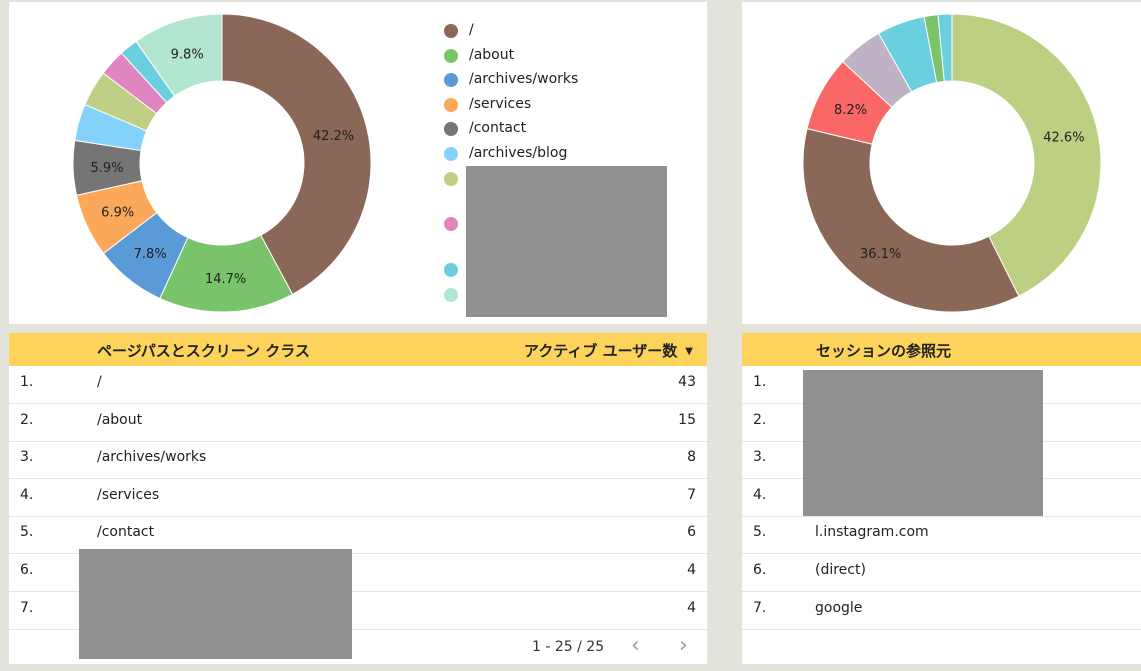 The height and width of the screenshot is (671, 1141). What do you see at coordinates (203, 350) in the screenshot?
I see `column-header-page-path: ページパスとスクリーン クラス` at bounding box center [203, 350].